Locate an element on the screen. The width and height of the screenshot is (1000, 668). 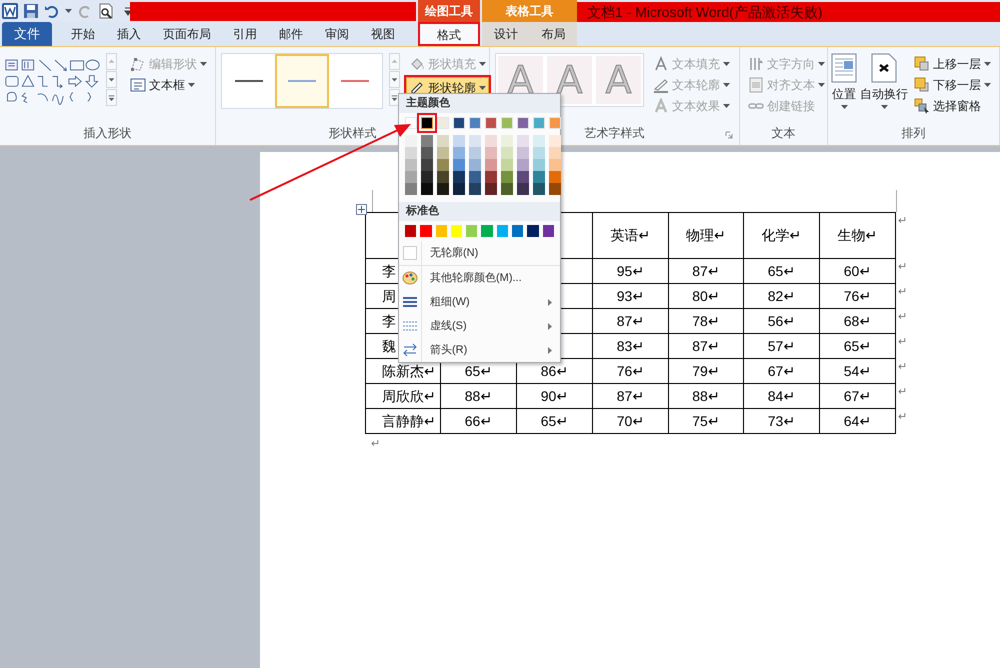
ribbon-tab: 引用 is located at coordinates (245, 34).